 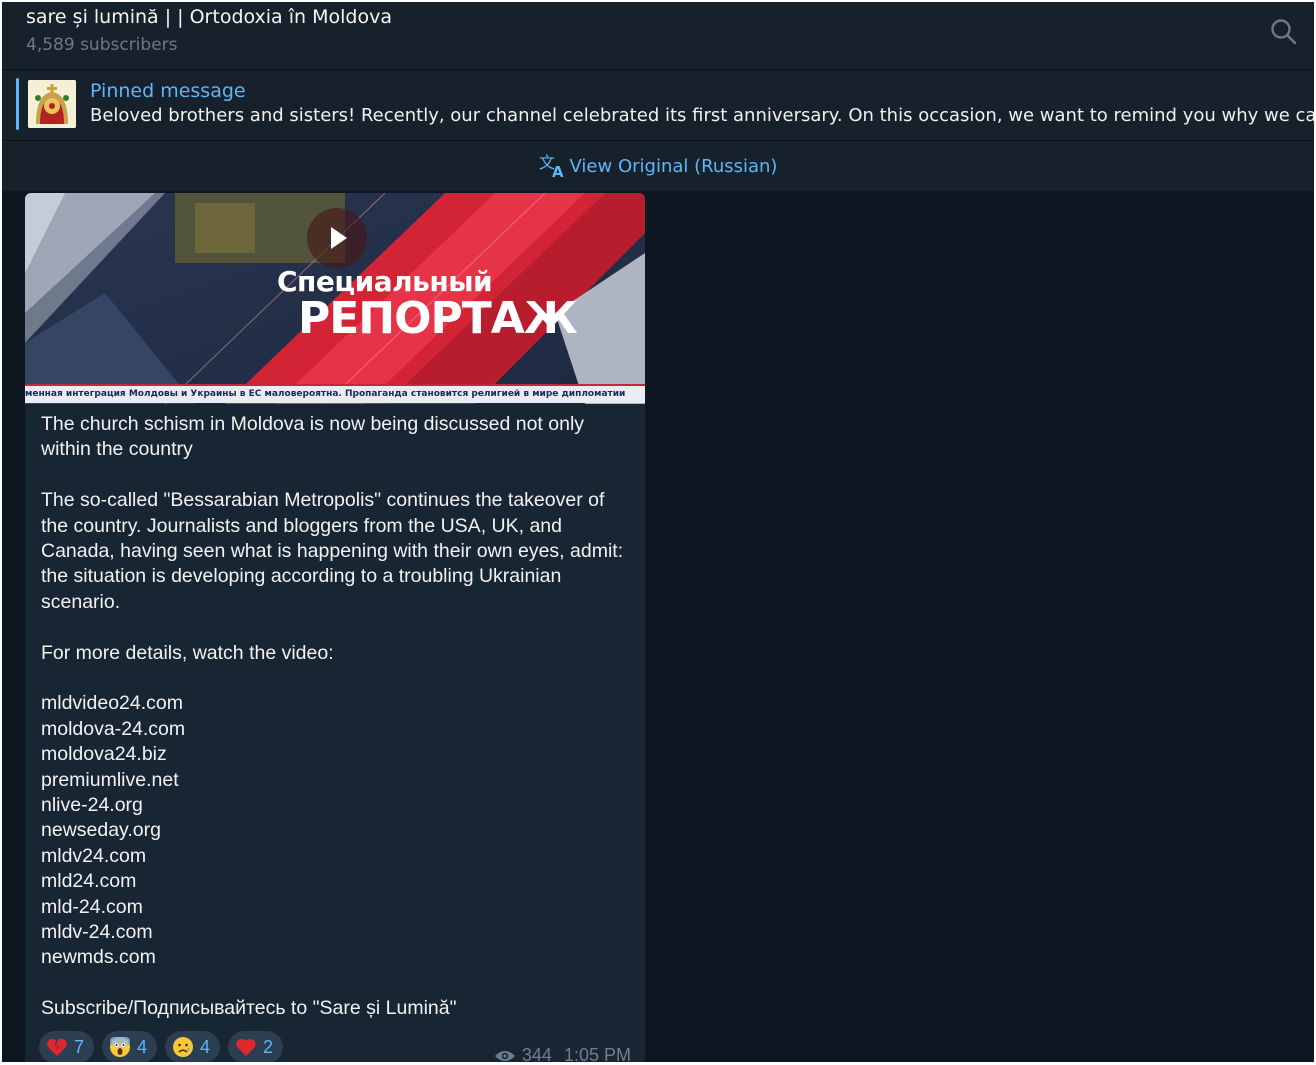 I want to click on text-line: scenario., so click(x=81, y=601).